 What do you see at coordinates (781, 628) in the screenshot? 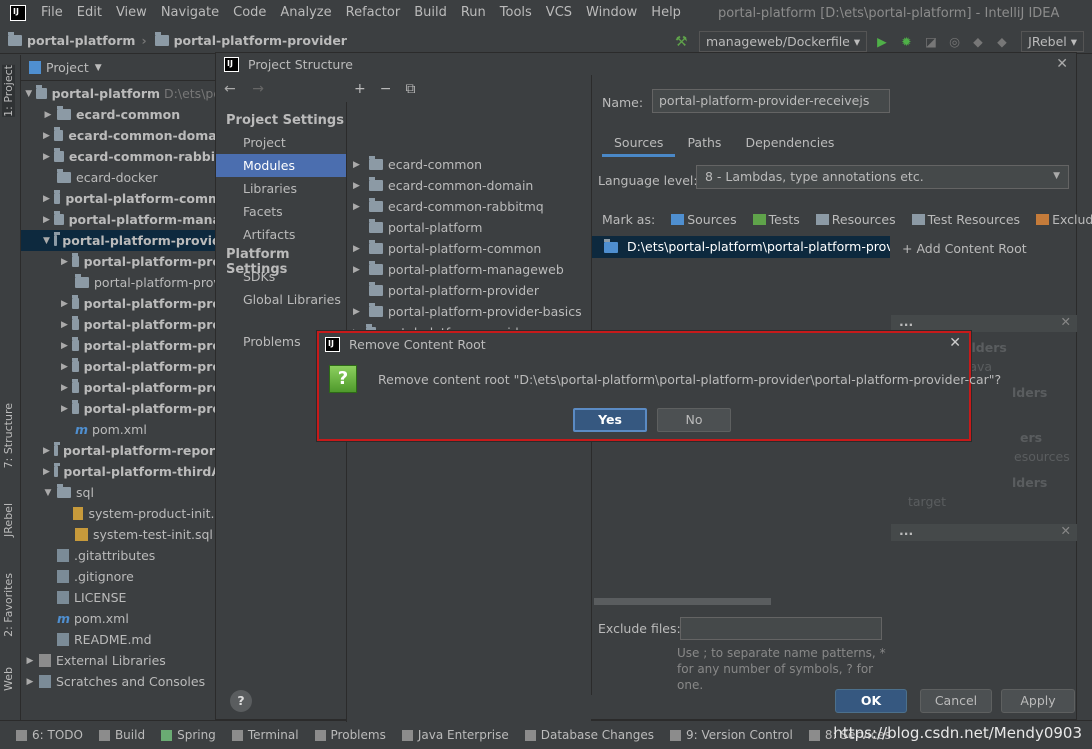
I see `exclude-files-input` at bounding box center [781, 628].